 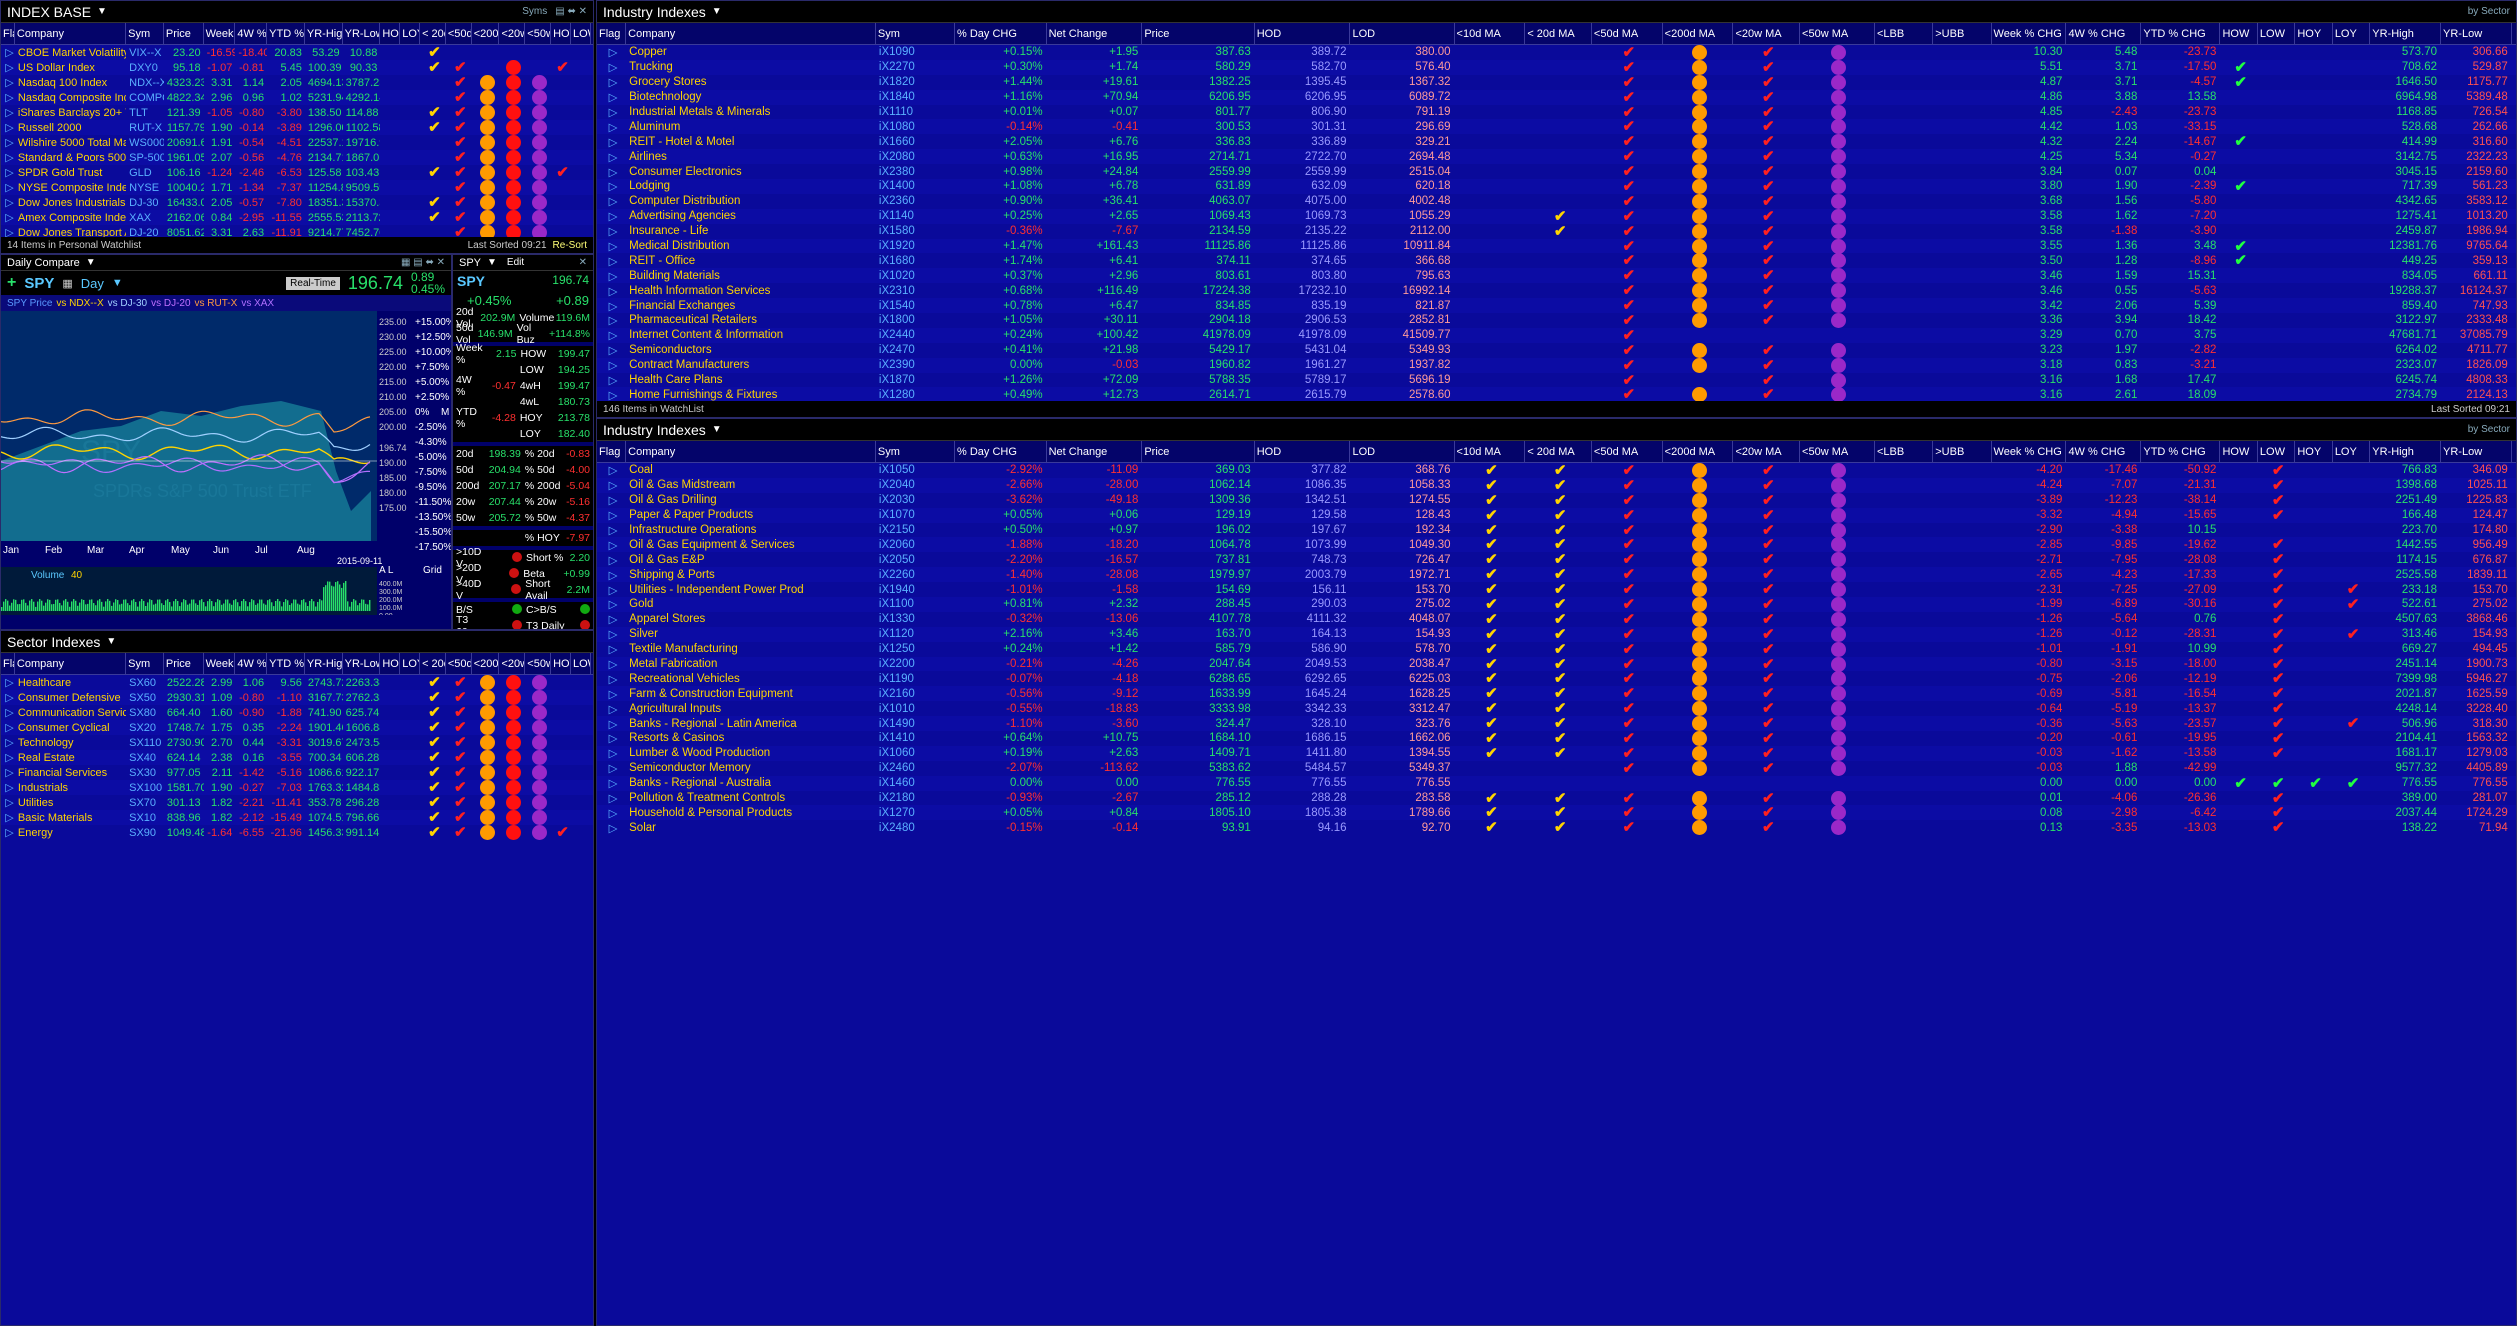 I want to click on column-header: Price, so click(x=184, y=33).